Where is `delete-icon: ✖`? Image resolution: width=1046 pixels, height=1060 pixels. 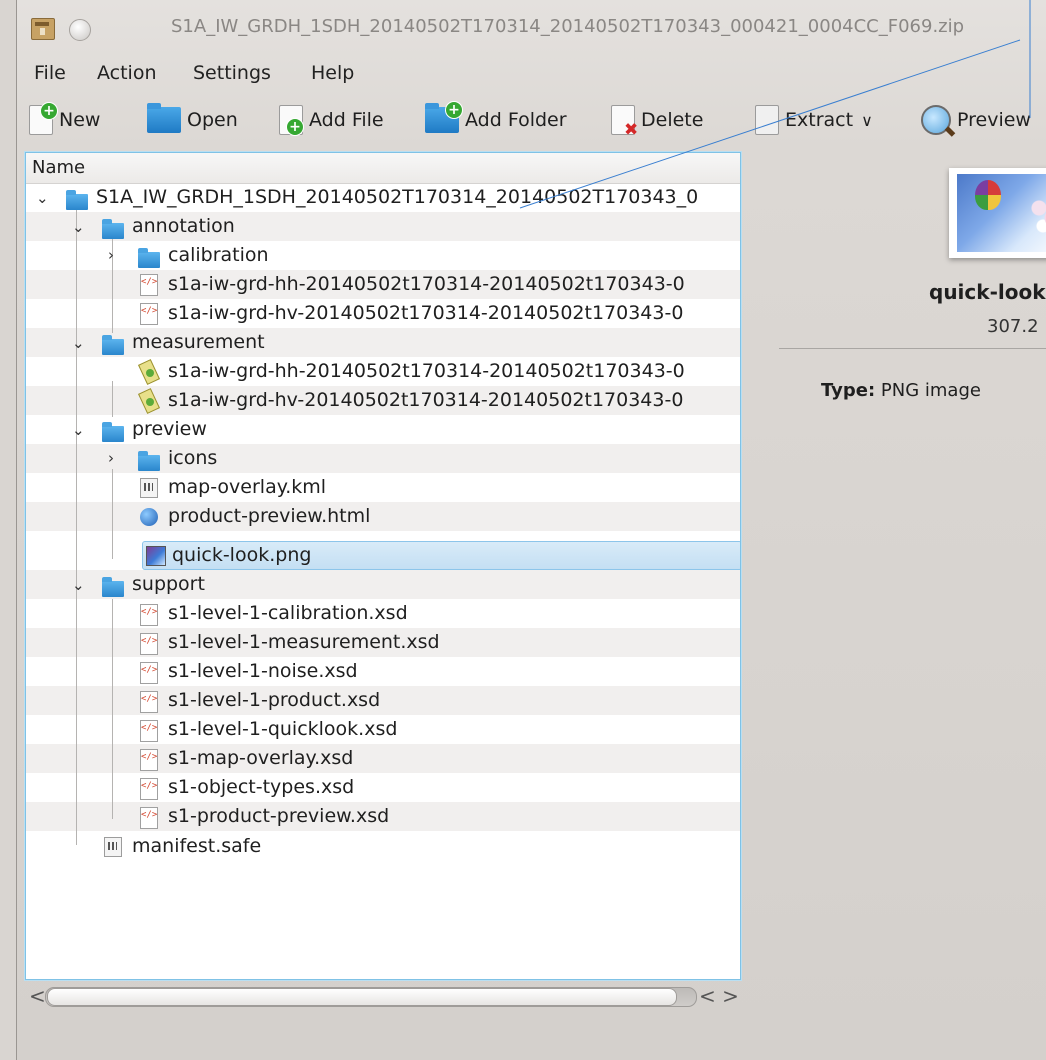 delete-icon: ✖ is located at coordinates (624, 122).